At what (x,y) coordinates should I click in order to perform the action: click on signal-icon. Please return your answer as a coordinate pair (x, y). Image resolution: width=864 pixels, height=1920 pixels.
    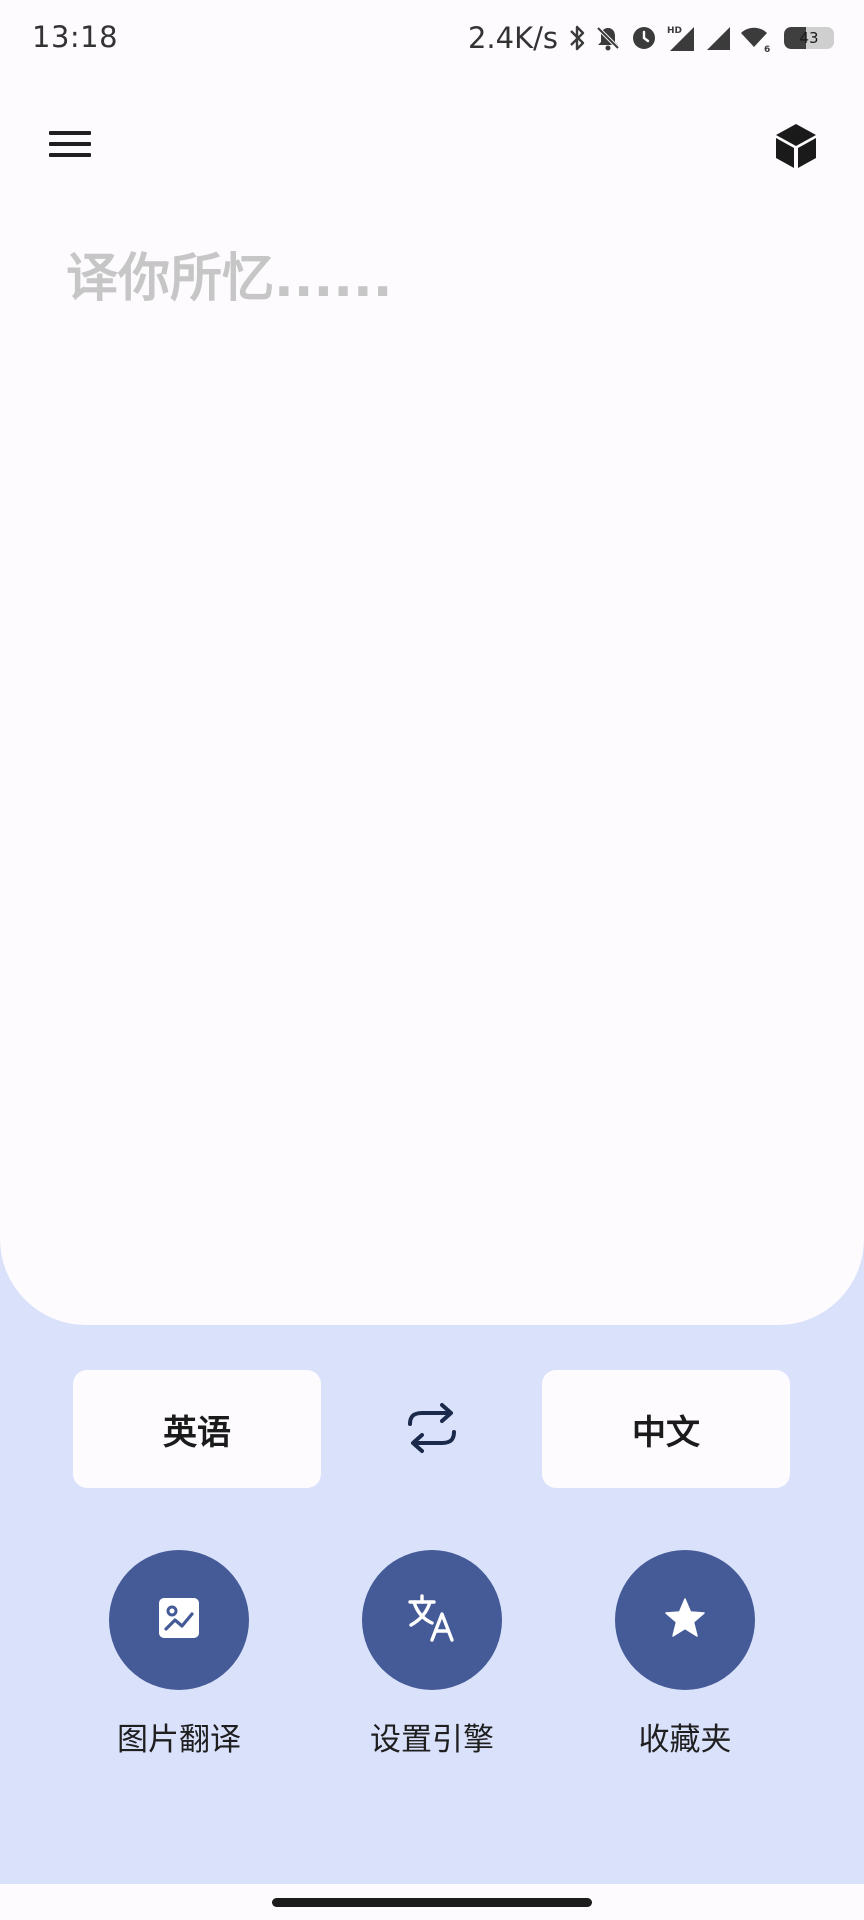
    Looking at the image, I should click on (718, 38).